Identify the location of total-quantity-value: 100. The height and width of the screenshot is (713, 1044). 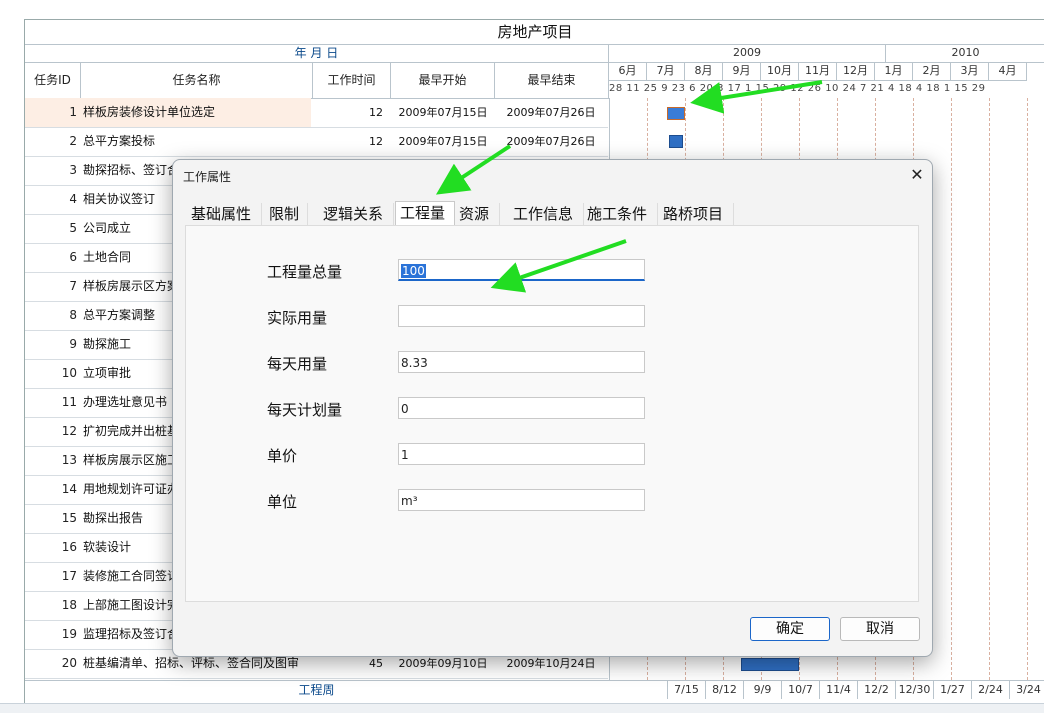
(413, 271).